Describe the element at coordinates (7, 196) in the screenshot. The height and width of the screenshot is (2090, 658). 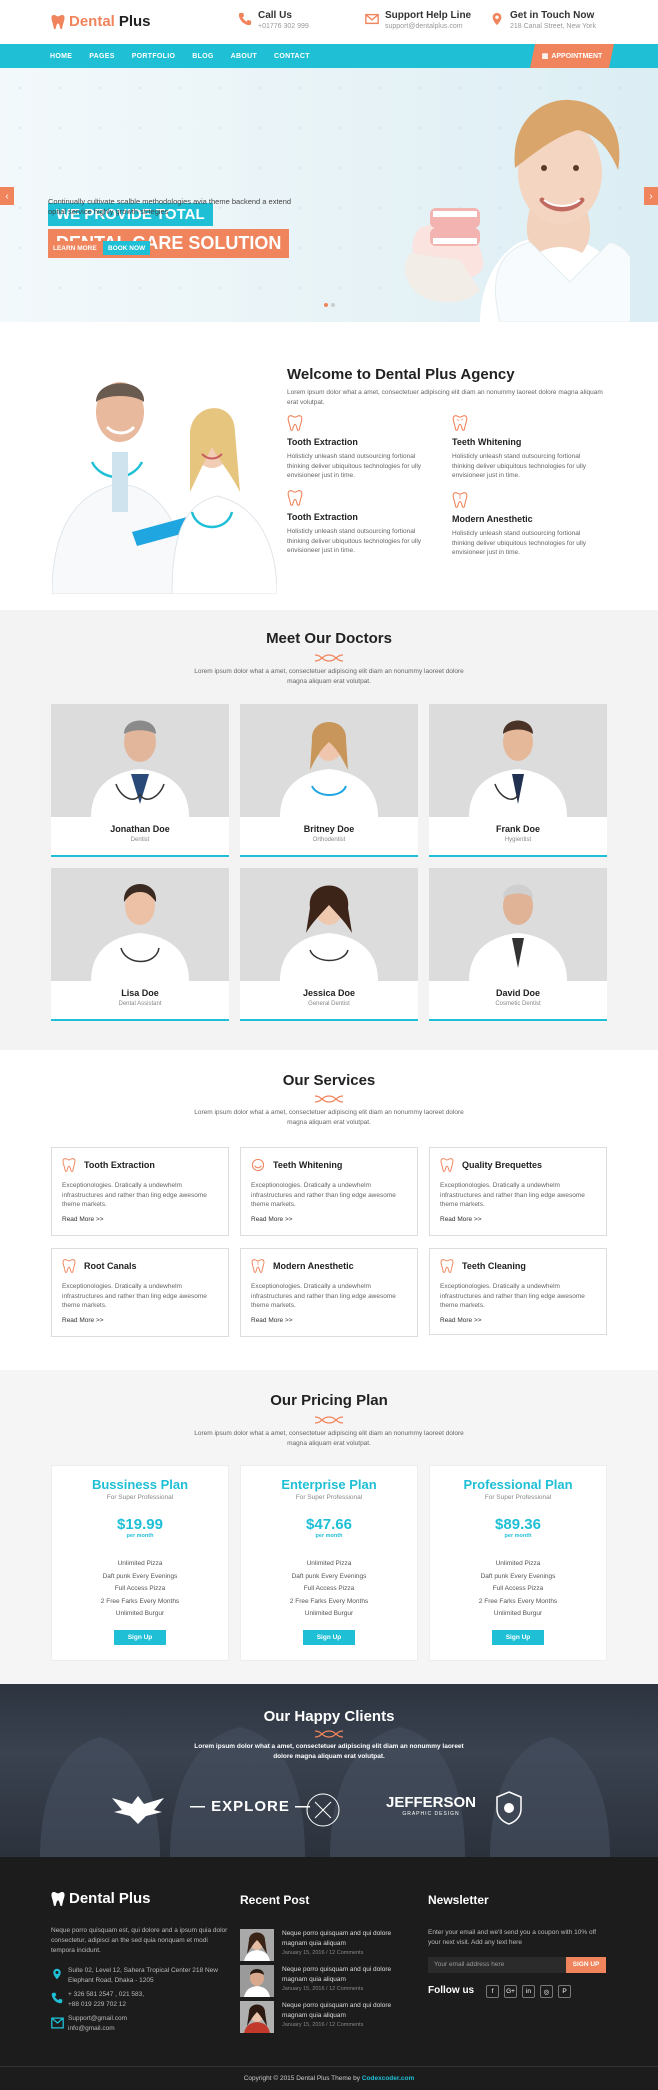
I see `slider-prev-button: ‹` at that location.